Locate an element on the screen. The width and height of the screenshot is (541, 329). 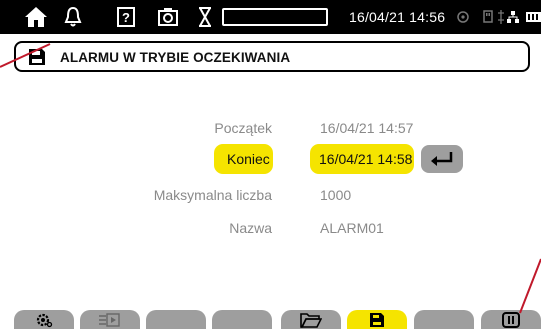
folder-icon is located at coordinates (311, 319).